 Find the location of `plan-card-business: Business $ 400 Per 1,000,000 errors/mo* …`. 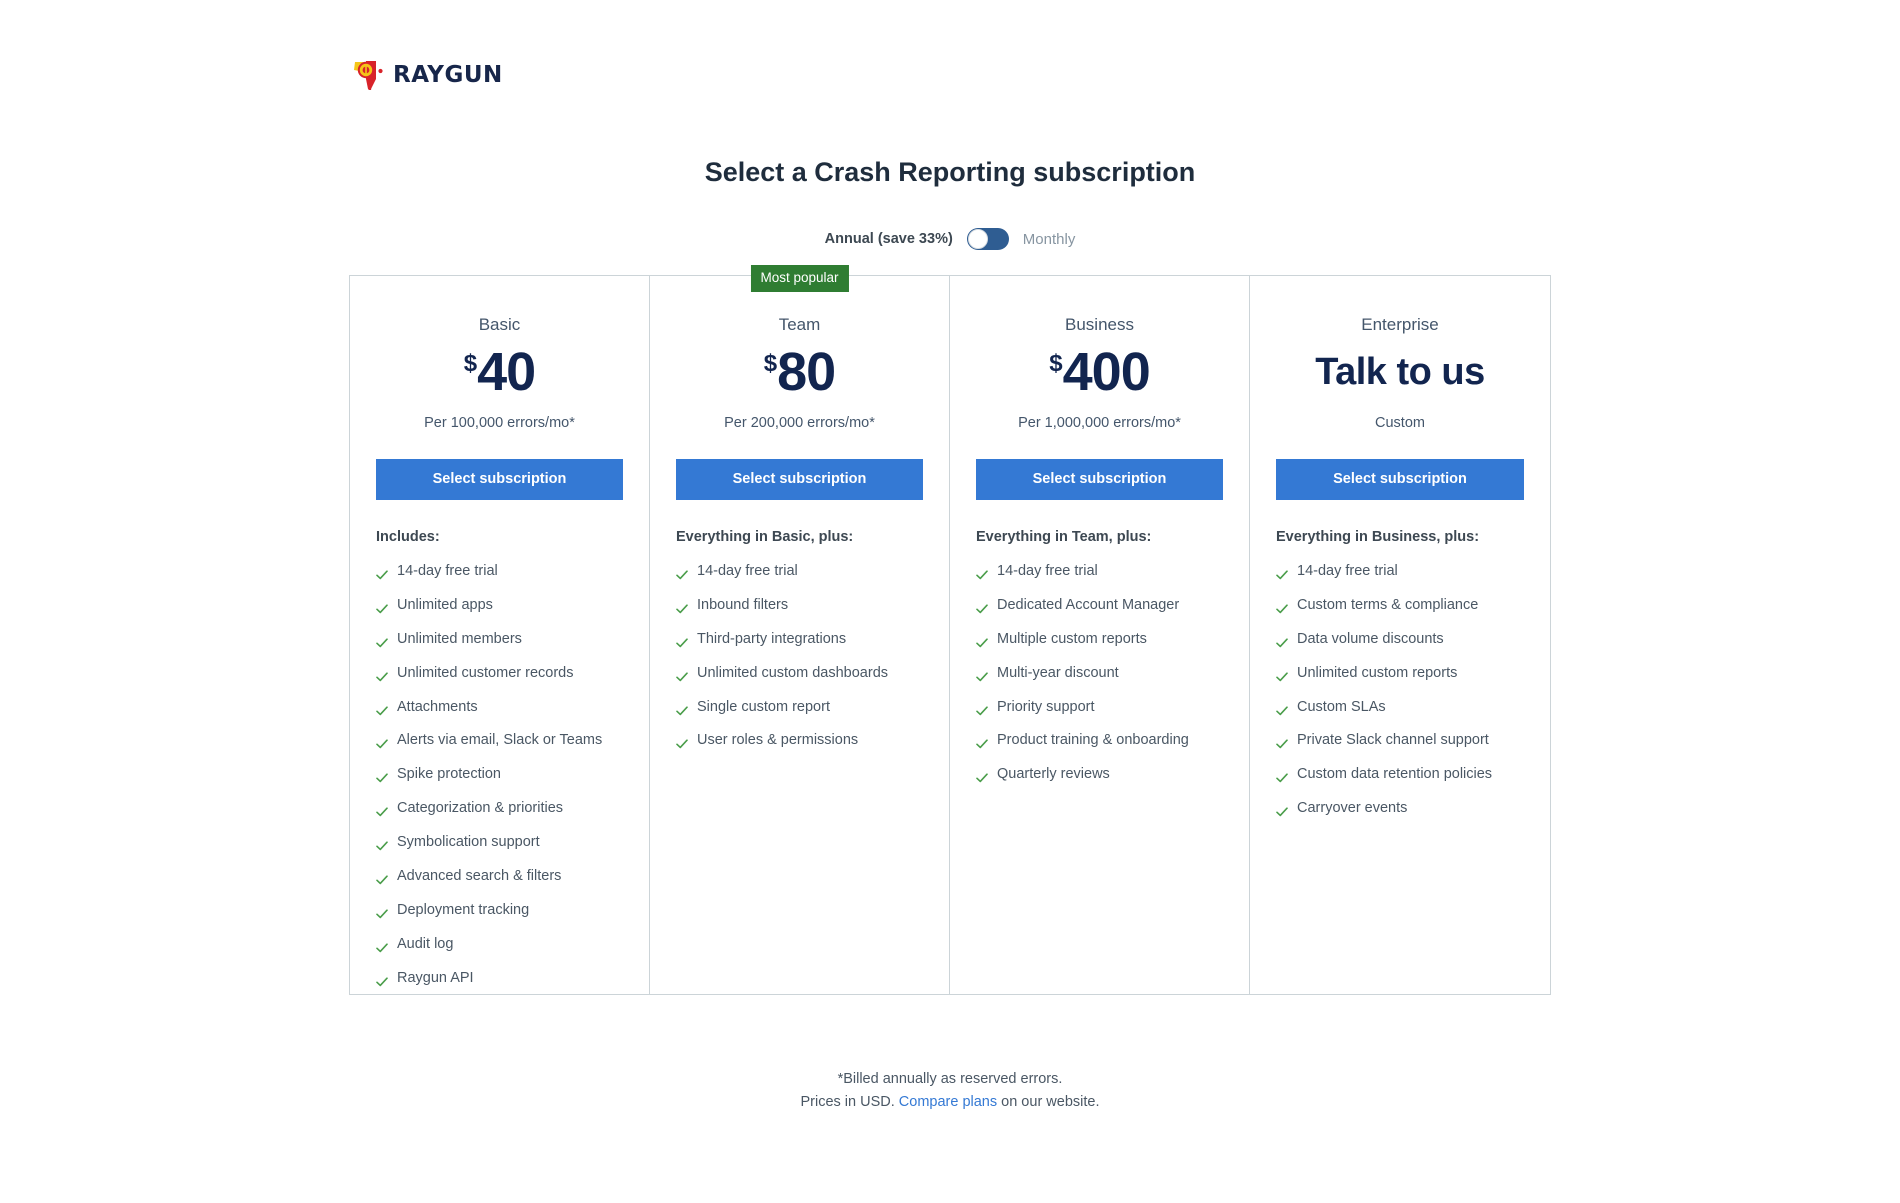

plan-card-business: Business $ 400 Per 1,000,000 errors/mo* … is located at coordinates (1100, 635).